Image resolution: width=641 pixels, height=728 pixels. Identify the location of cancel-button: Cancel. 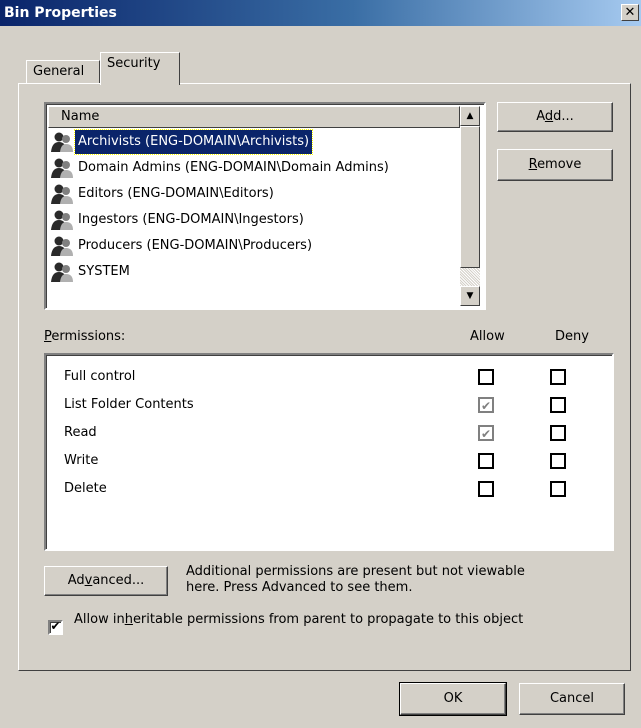
(572, 699).